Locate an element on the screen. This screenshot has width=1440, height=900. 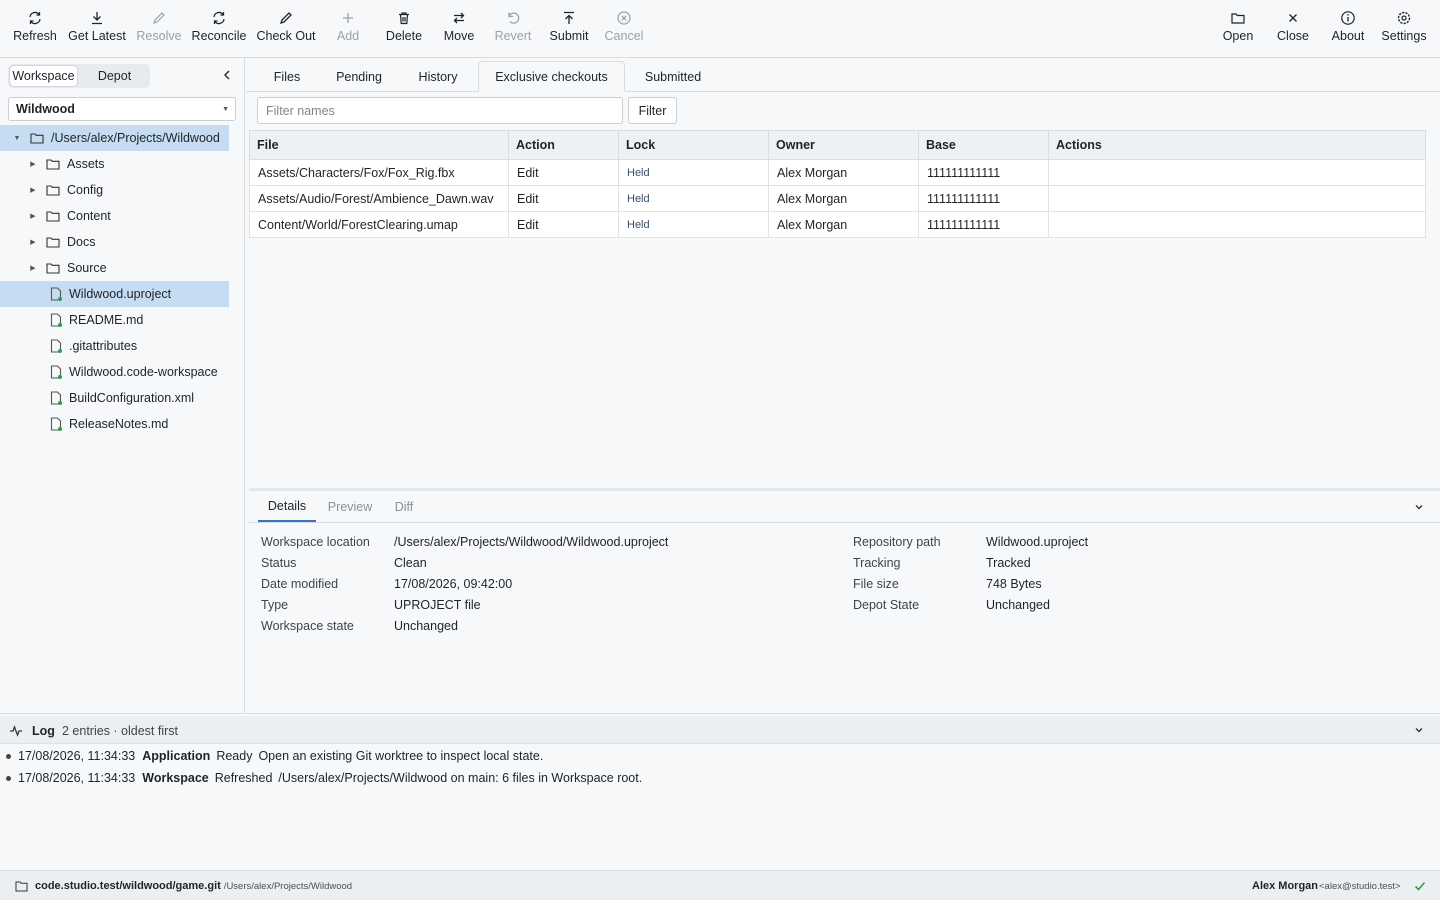
tab-pending: Pending is located at coordinates (359, 76).